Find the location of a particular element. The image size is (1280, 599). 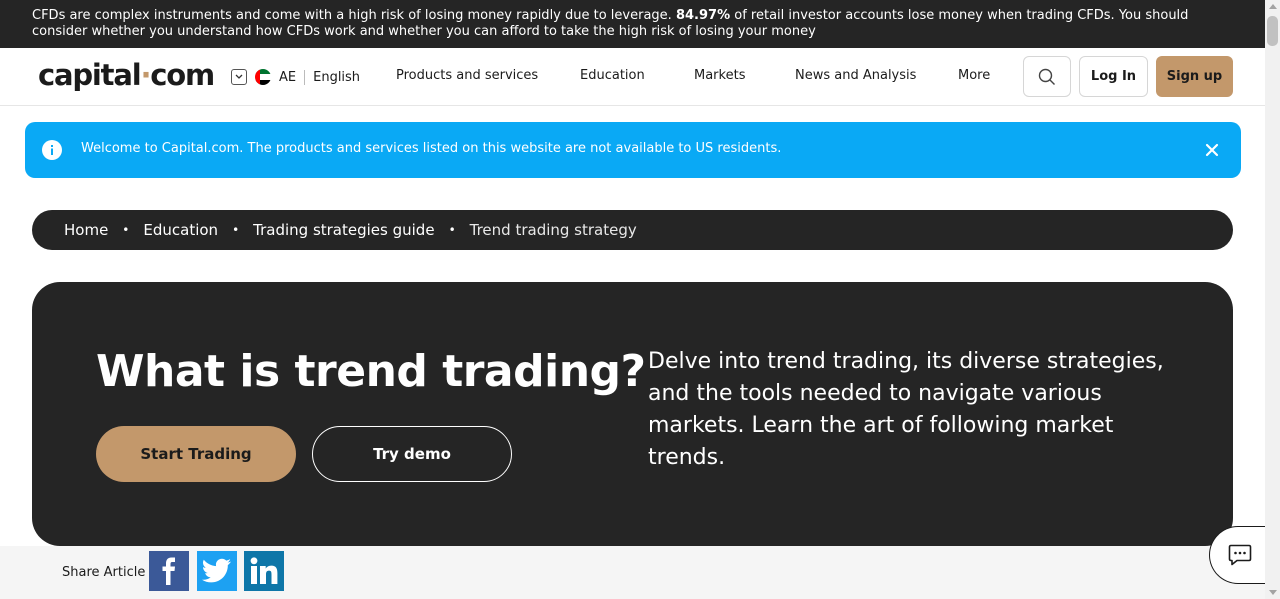

login-button: Log In is located at coordinates (1113, 76).